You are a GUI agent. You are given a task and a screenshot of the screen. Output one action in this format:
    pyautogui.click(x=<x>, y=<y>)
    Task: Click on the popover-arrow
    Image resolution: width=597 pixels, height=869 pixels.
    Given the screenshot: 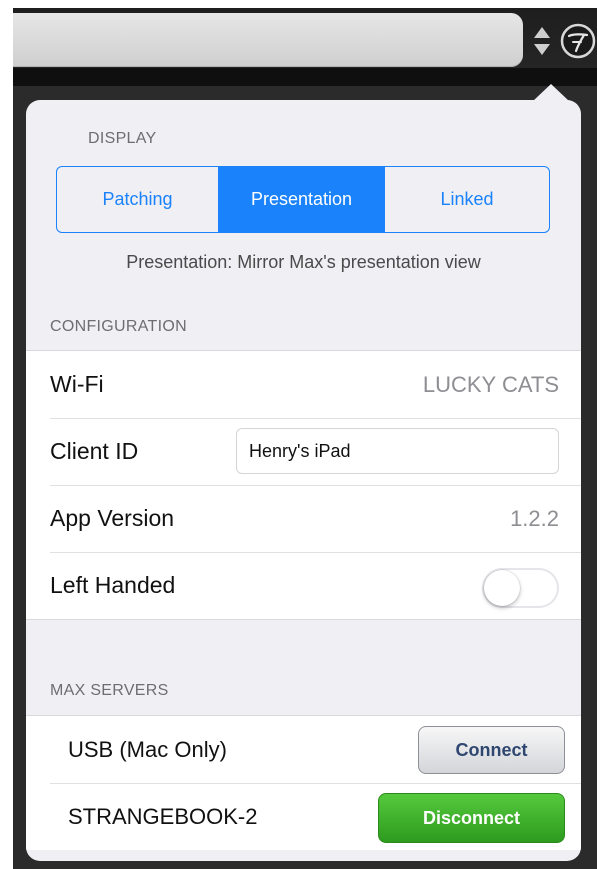 What is the action you would take?
    pyautogui.click(x=551, y=92)
    